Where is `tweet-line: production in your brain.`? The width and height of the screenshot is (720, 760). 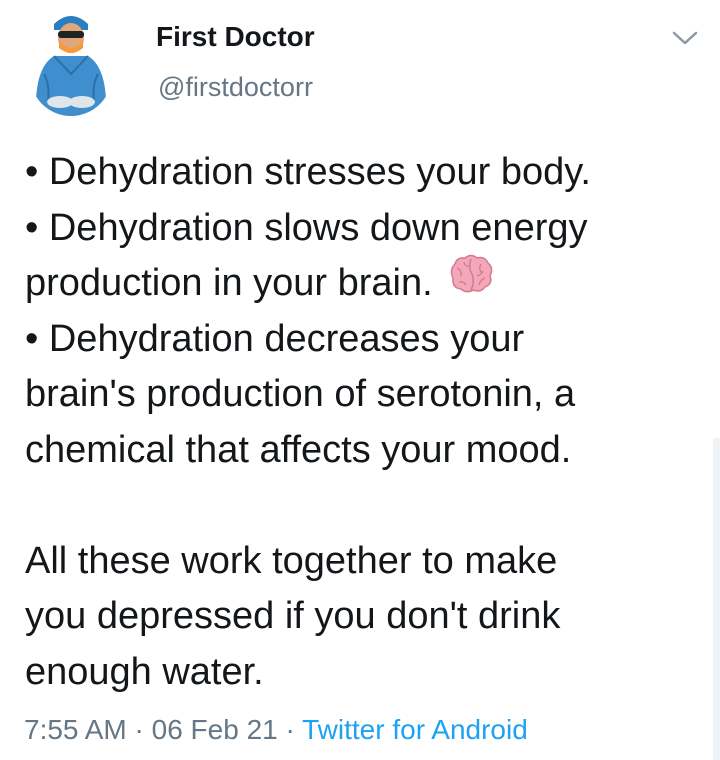 tweet-line: production in your brain. is located at coordinates (229, 283).